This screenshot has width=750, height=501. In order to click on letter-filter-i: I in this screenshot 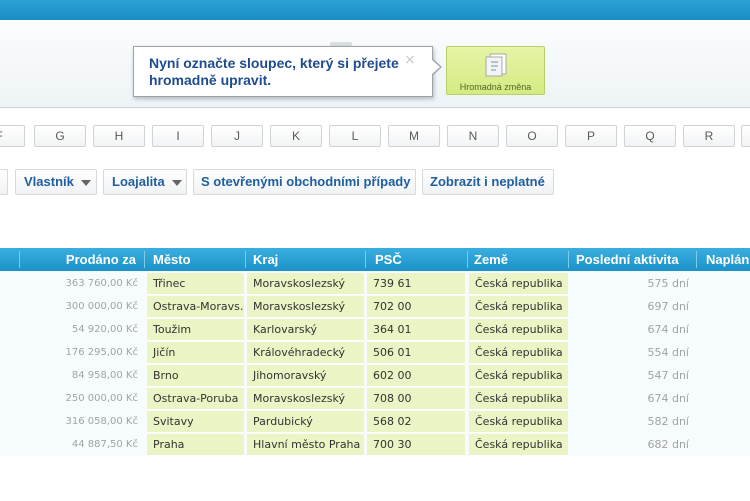, I will do `click(178, 136)`.